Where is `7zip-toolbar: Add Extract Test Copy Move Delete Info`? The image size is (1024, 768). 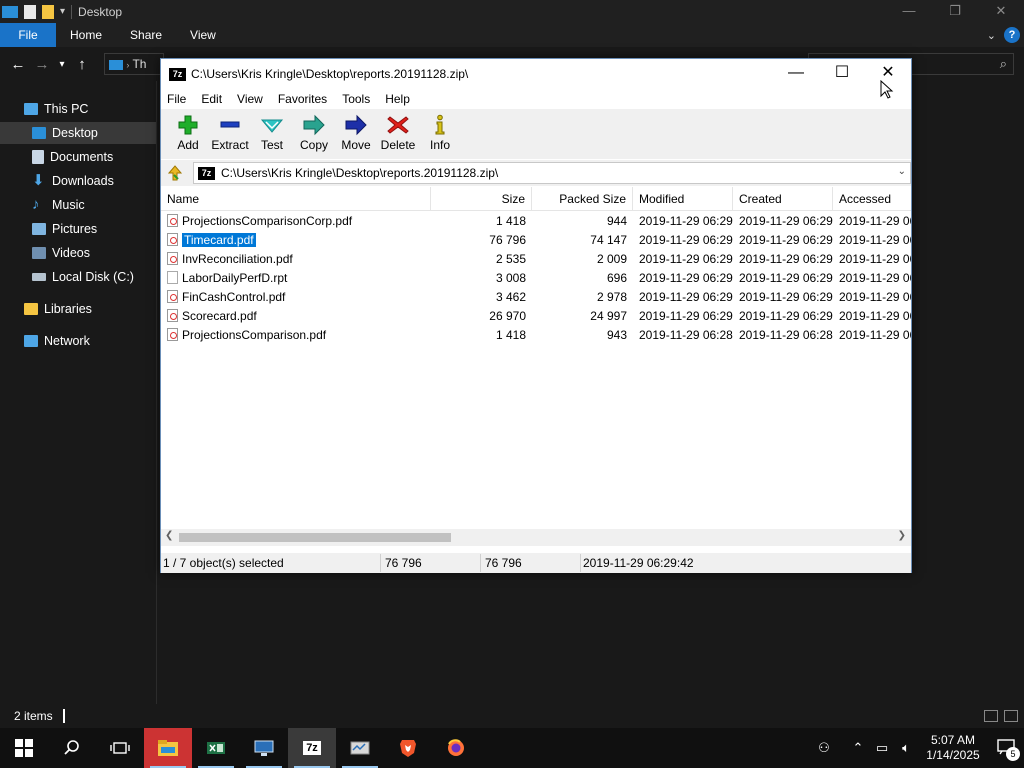
7zip-toolbar: Add Extract Test Copy Move Delete Info is located at coordinates (536, 134).